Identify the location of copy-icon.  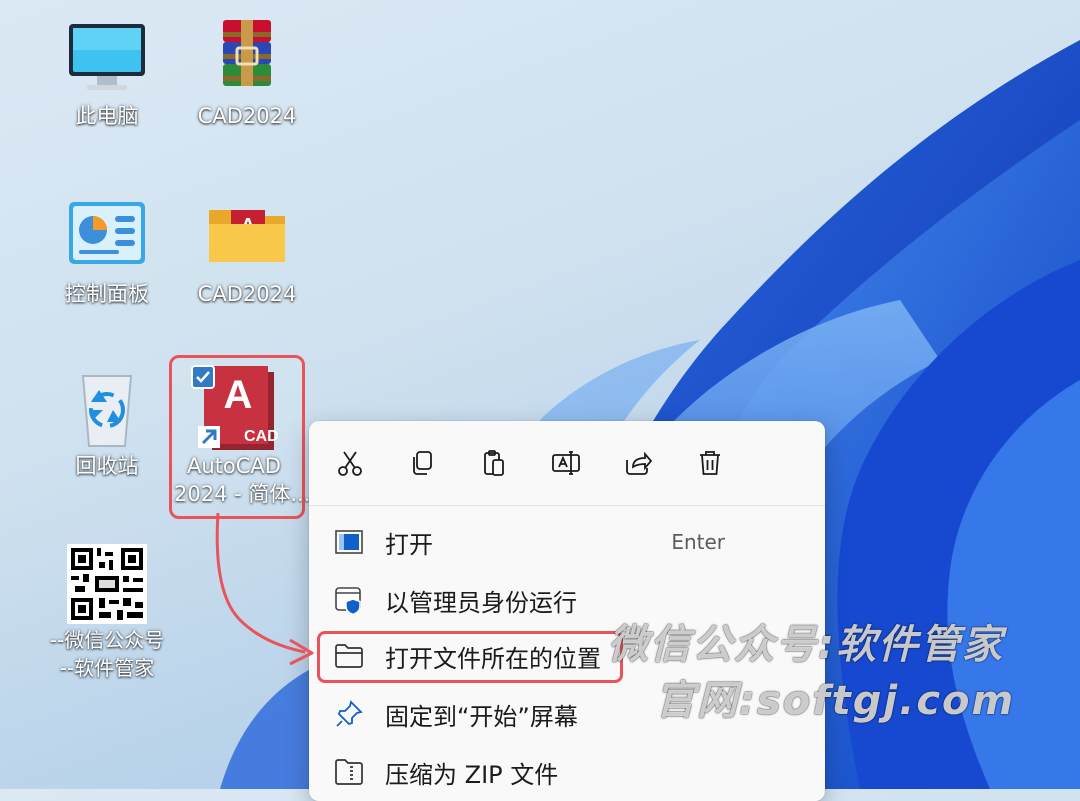
(422, 463).